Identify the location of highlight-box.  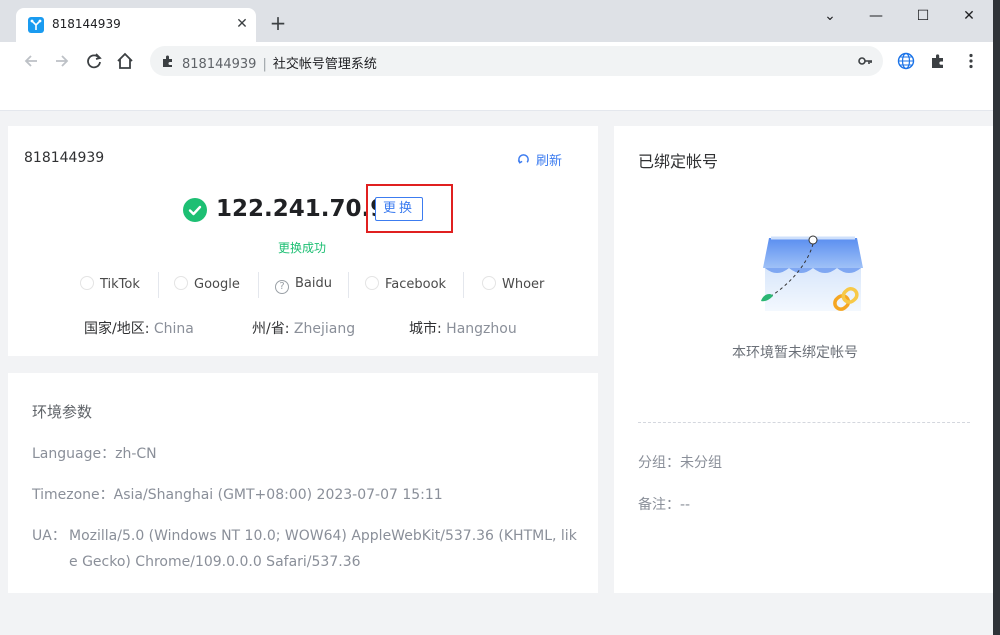
(409, 208).